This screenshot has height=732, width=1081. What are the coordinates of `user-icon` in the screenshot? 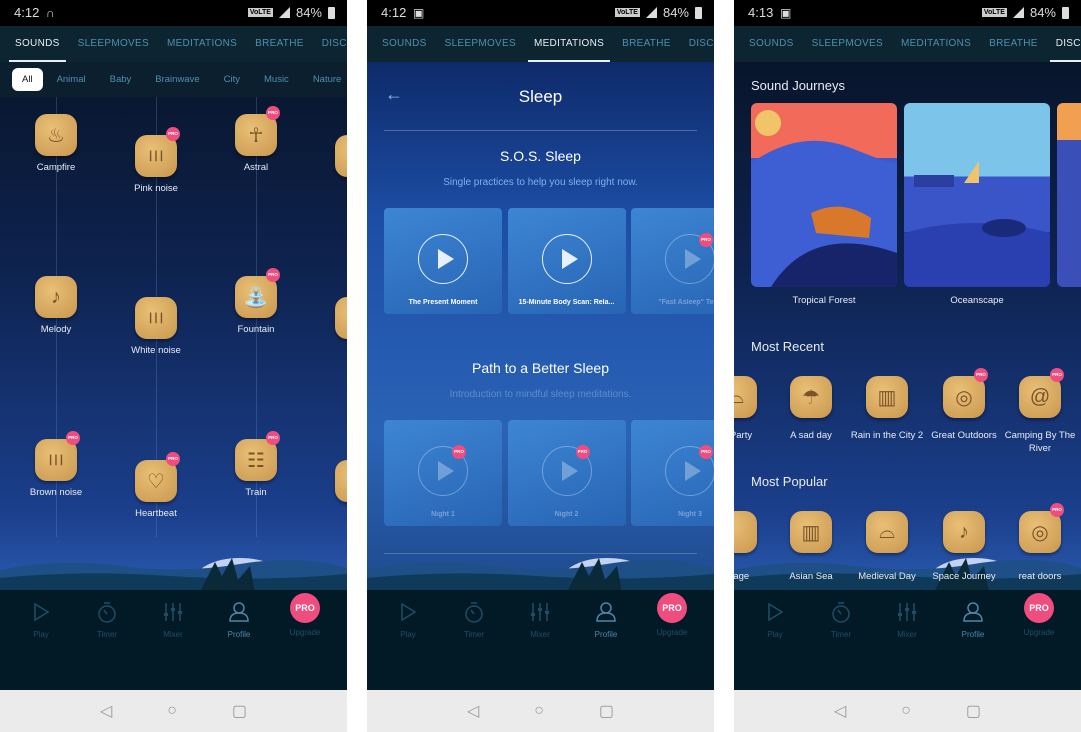 It's located at (606, 612).